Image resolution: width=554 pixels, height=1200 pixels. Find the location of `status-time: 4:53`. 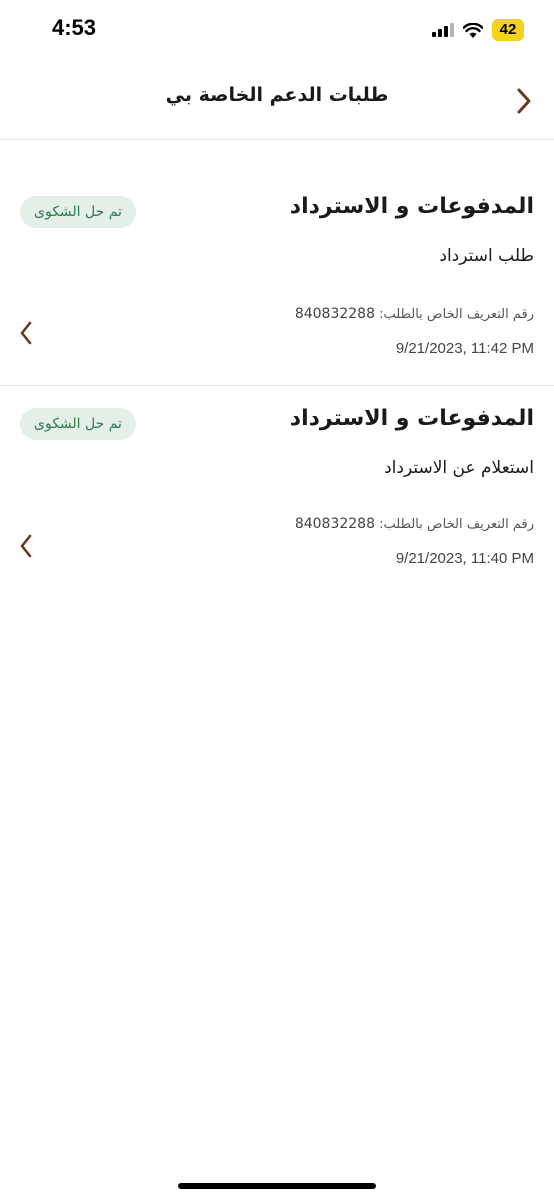

status-time: 4:53 is located at coordinates (74, 27).